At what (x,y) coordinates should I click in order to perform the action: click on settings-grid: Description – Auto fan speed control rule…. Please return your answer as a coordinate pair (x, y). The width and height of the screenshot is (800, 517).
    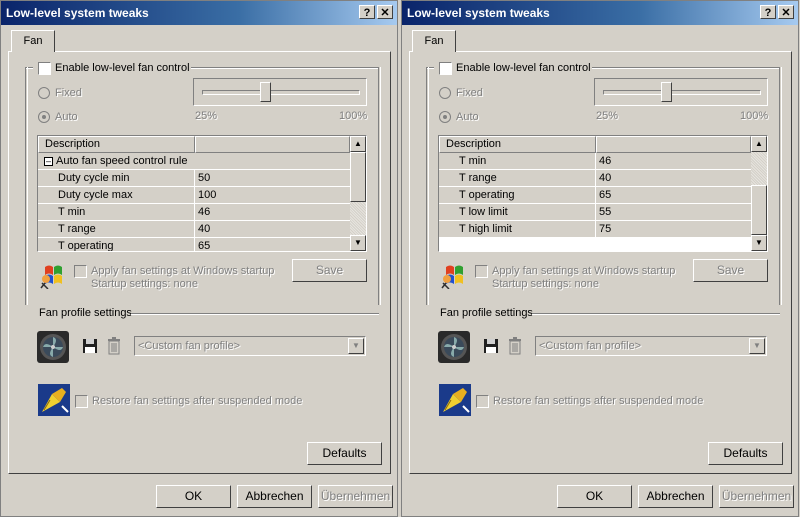
    Looking at the image, I should click on (202, 193).